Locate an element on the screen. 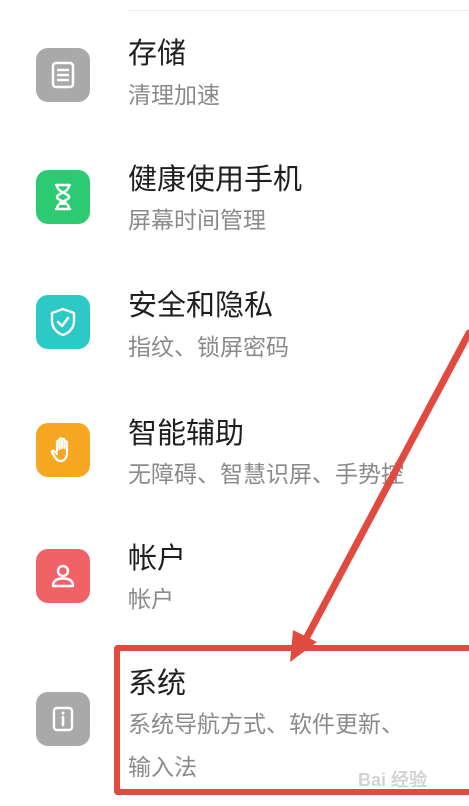  settings-item-account: 帐户 帐户 is located at coordinates (234, 587).